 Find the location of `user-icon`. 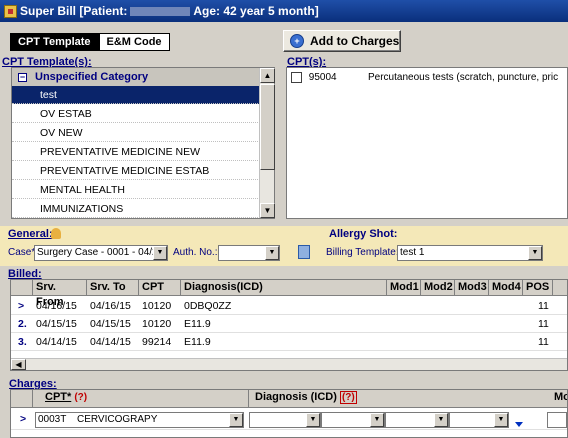

user-icon is located at coordinates (56, 233).